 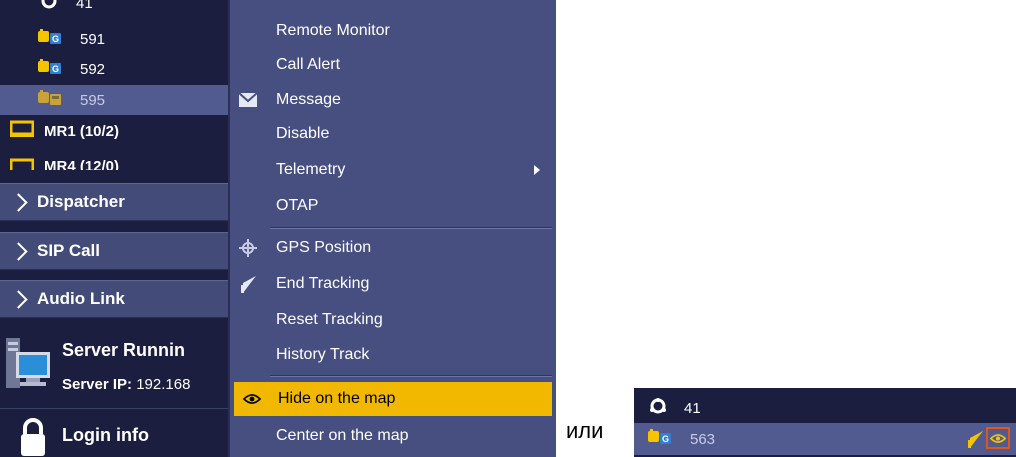 I want to click on menu-item-label: Disable, so click(x=303, y=133).